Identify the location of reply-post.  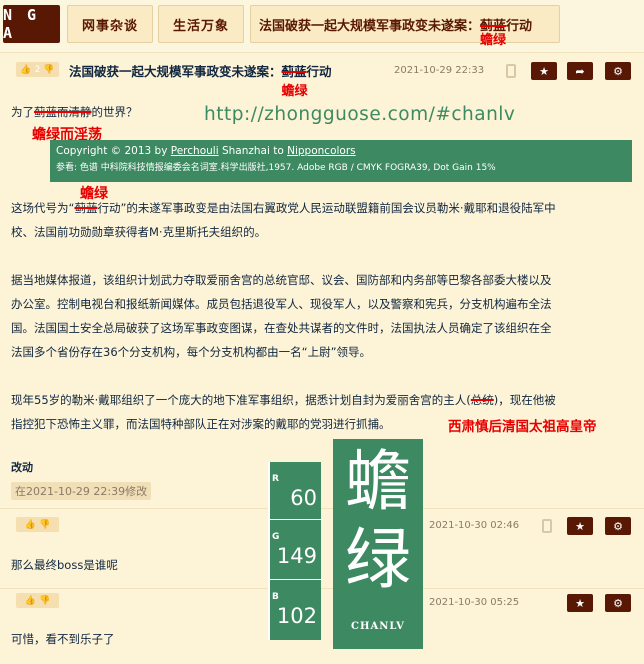
(322, 626).